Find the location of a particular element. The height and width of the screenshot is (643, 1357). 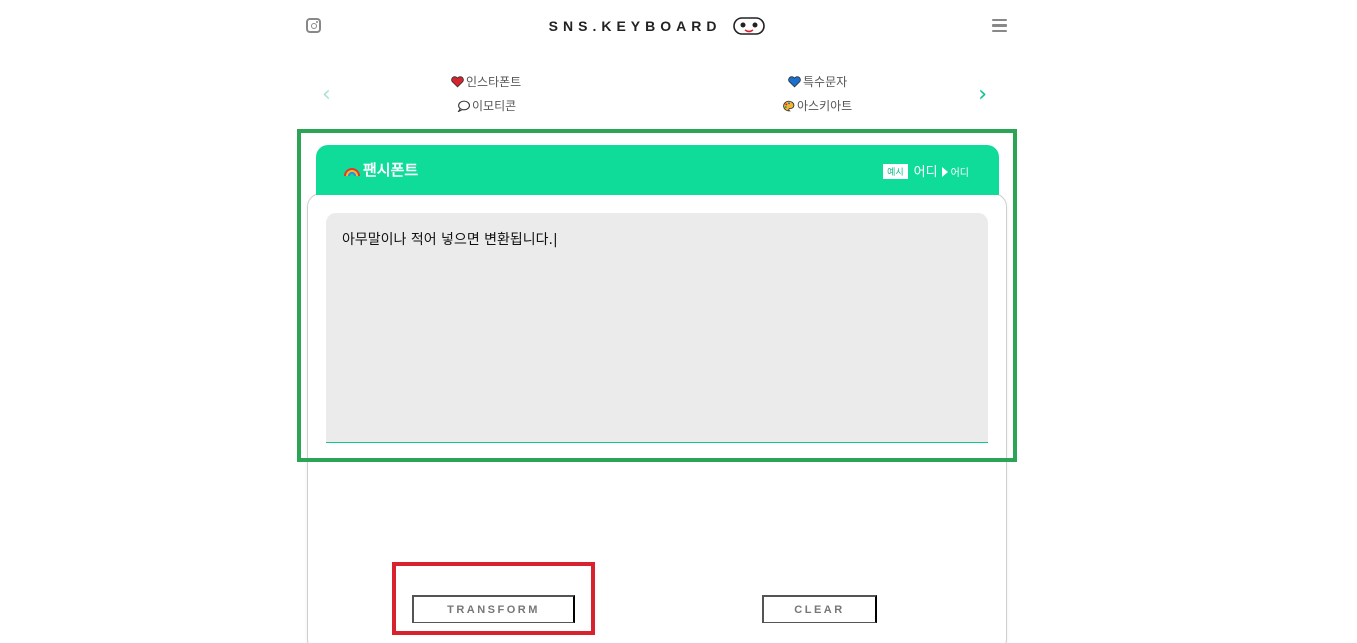

red-heart-icon is located at coordinates (457, 82).